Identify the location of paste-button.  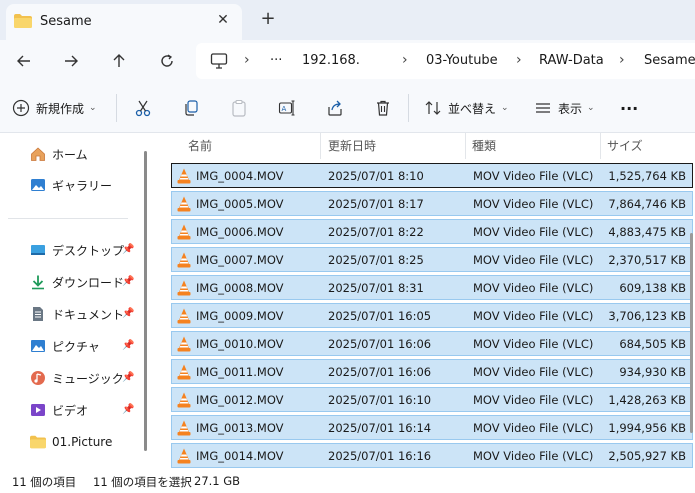
(239, 108).